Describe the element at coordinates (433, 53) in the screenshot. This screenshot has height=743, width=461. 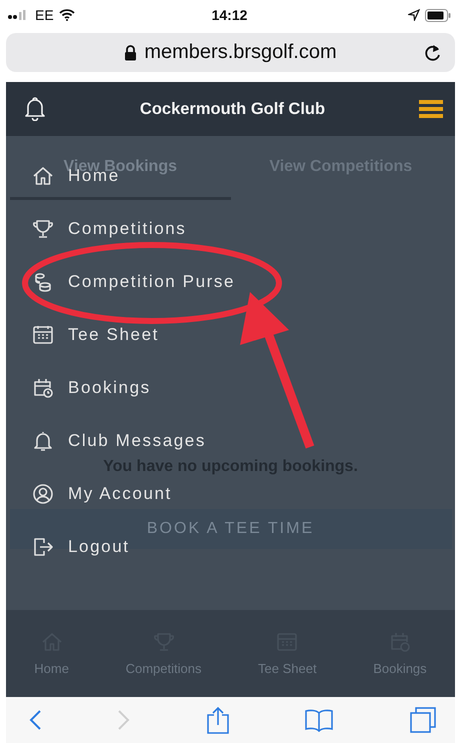
I see `reload-icon` at that location.